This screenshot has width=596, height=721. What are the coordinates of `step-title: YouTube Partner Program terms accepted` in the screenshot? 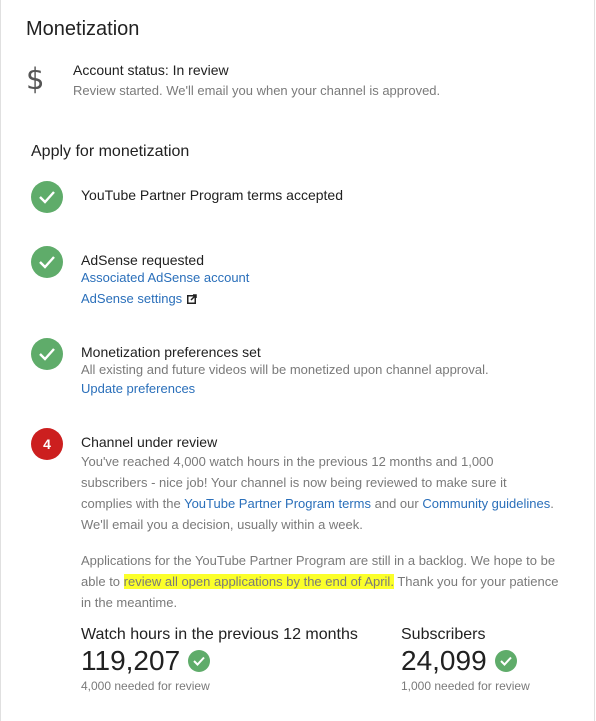 It's located at (212, 195).